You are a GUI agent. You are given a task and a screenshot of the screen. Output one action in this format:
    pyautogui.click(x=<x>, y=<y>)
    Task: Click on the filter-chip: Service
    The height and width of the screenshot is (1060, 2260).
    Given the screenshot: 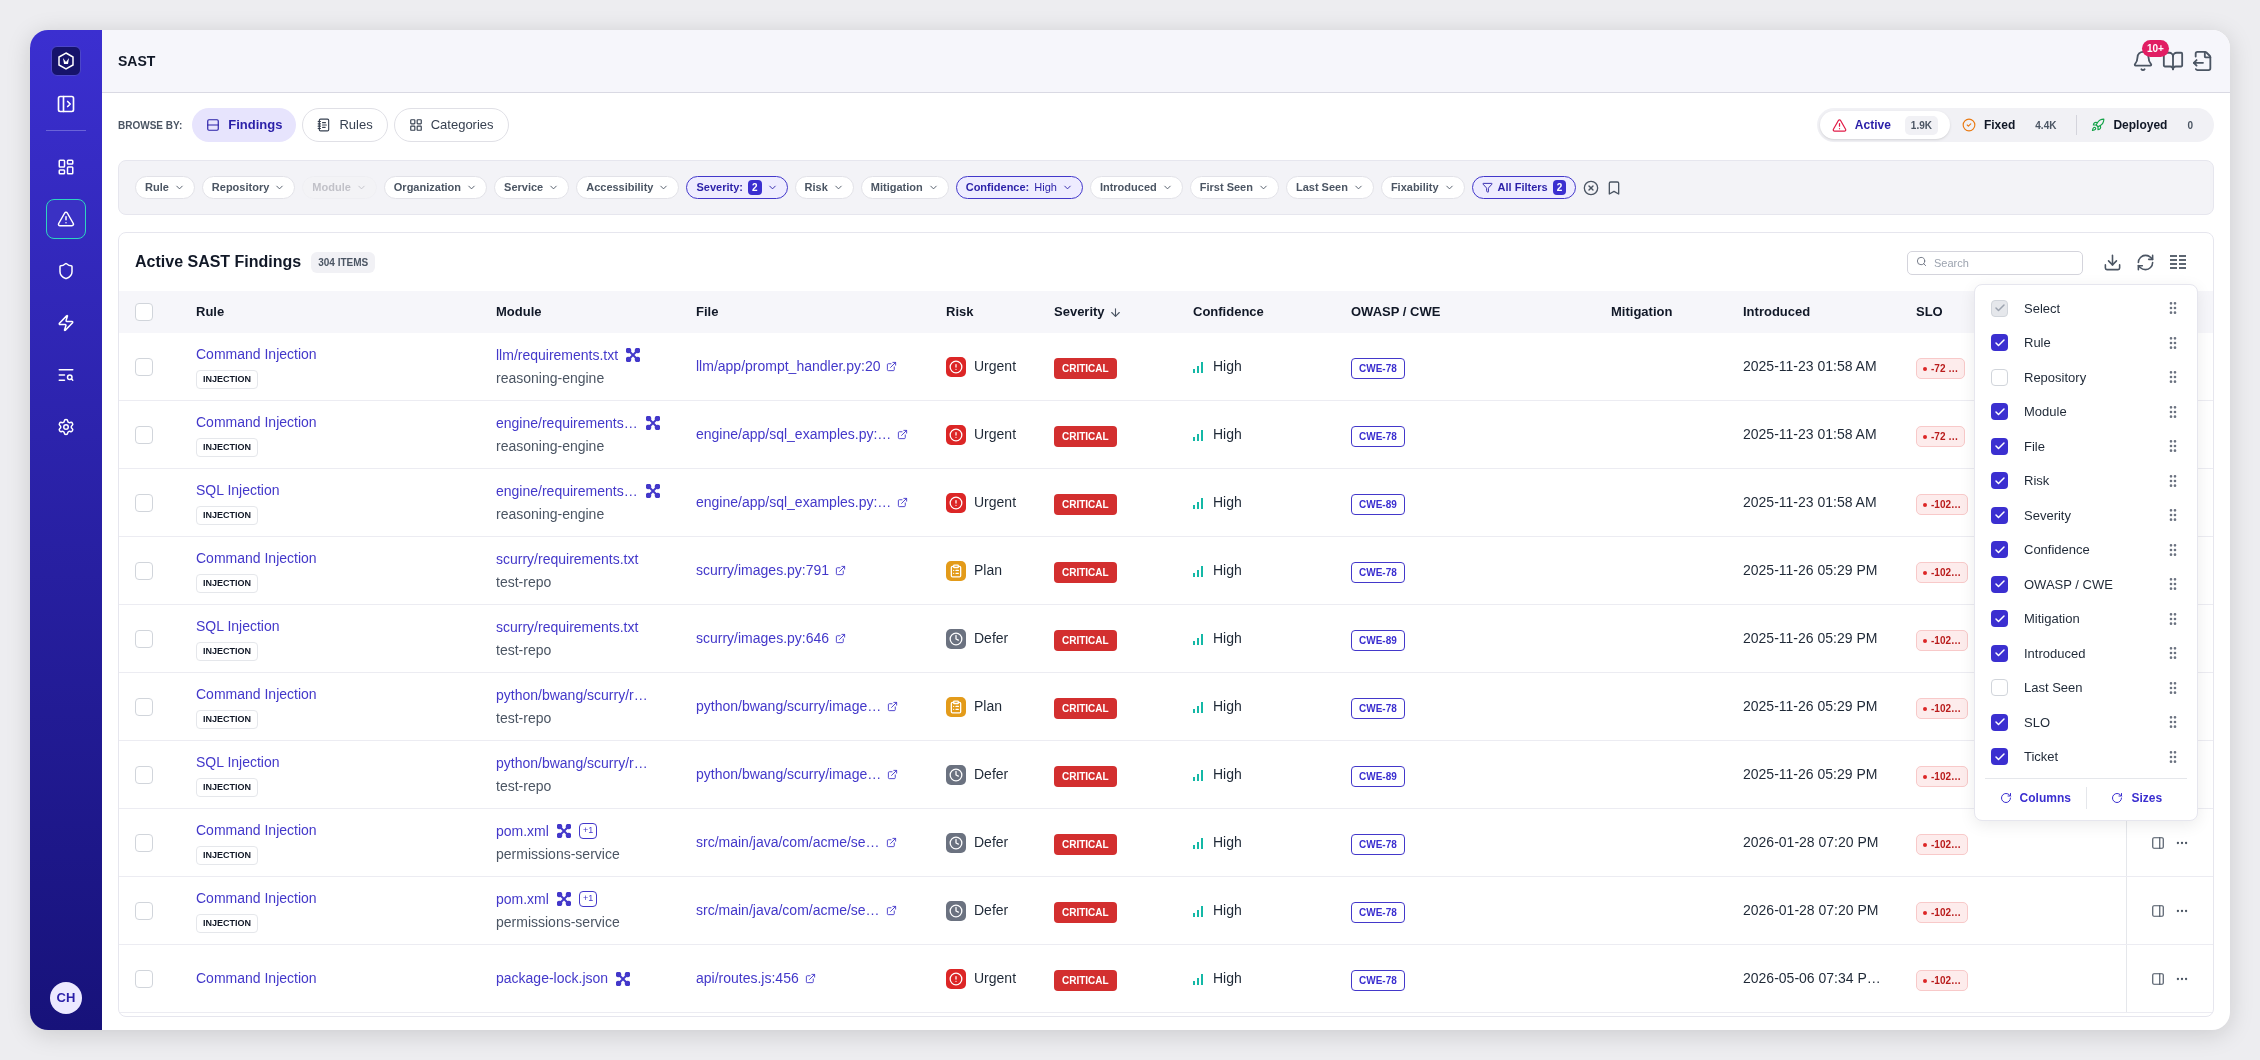 What is the action you would take?
    pyautogui.click(x=532, y=187)
    